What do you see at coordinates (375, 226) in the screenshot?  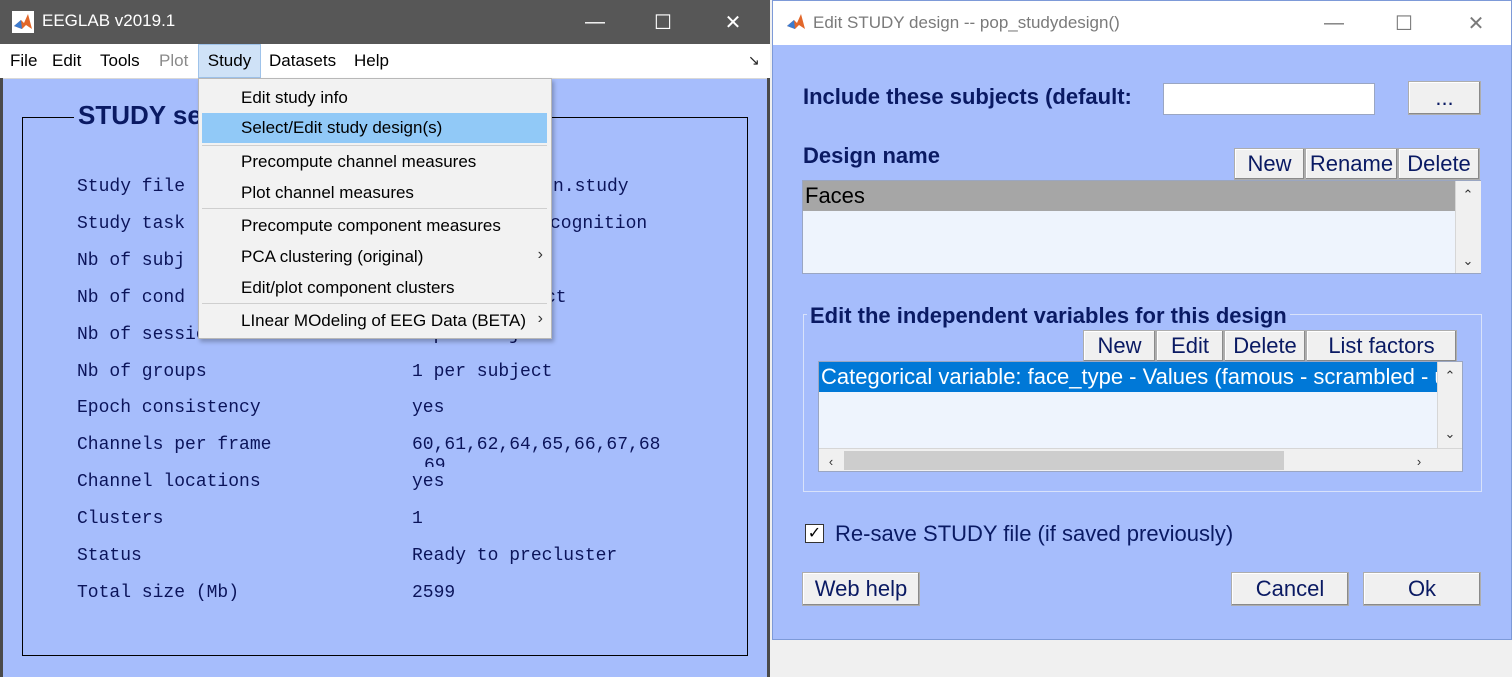 I see `menu-item-precompute-component: Precompute component measures` at bounding box center [375, 226].